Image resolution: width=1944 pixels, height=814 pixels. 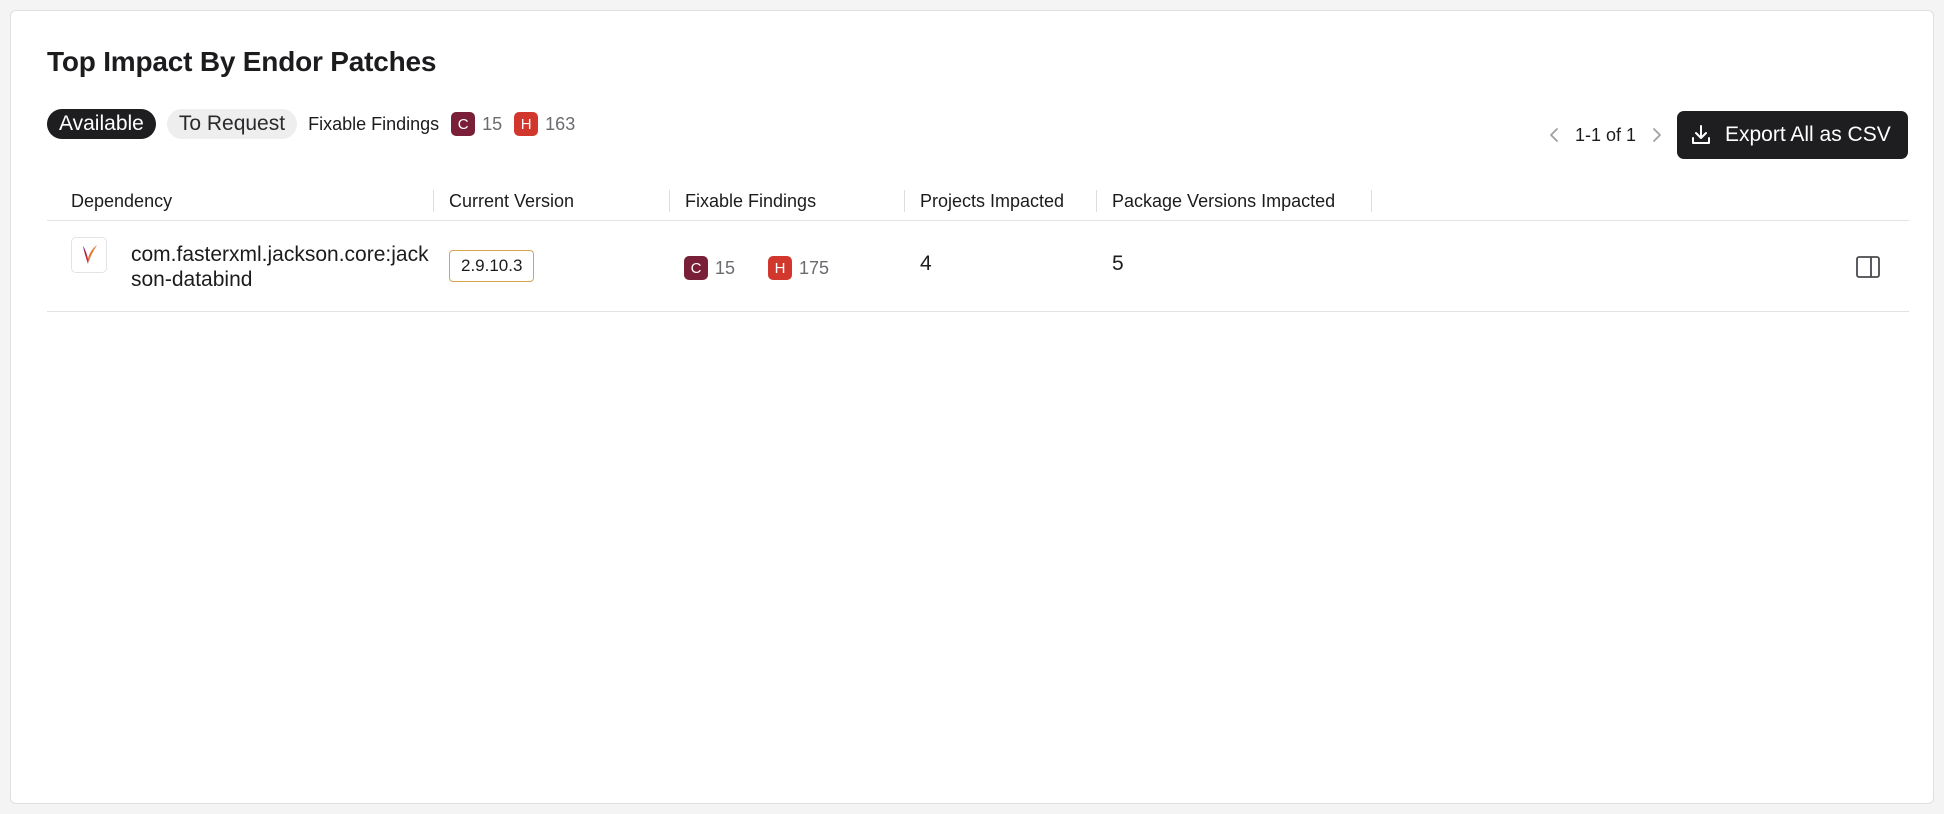 What do you see at coordinates (798, 268) in the screenshot?
I see `row-high-summary: H 175` at bounding box center [798, 268].